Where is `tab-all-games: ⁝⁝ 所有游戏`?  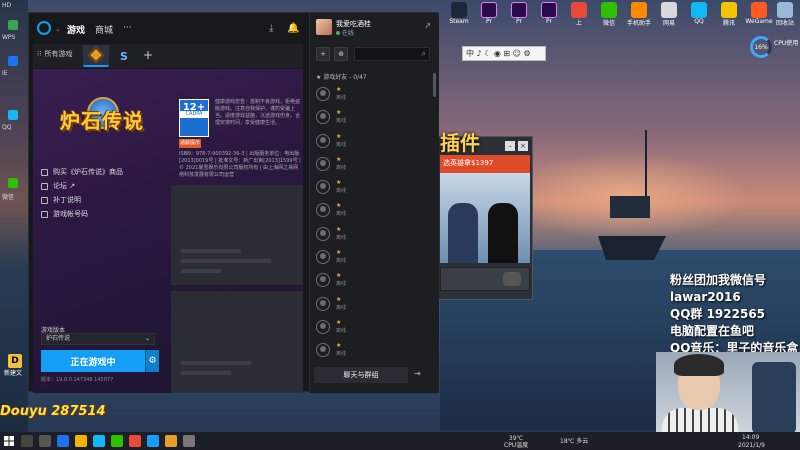
tab-all-games: ⁝⁝ 所有游戏 is located at coordinates (54, 54).